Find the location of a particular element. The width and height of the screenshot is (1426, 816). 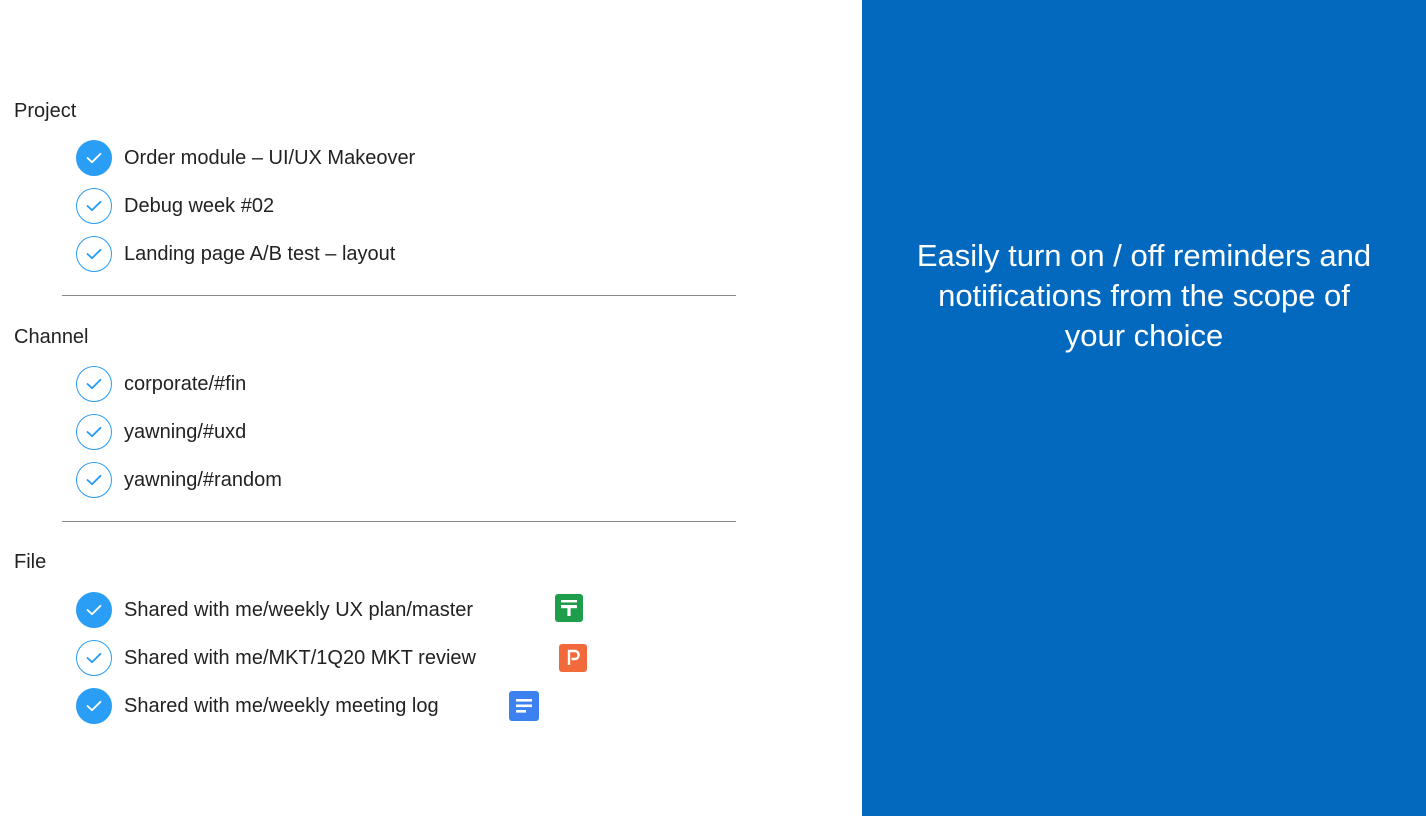

list-item-label: Shared with me/weekly UX plan/master is located at coordinates (299, 609).